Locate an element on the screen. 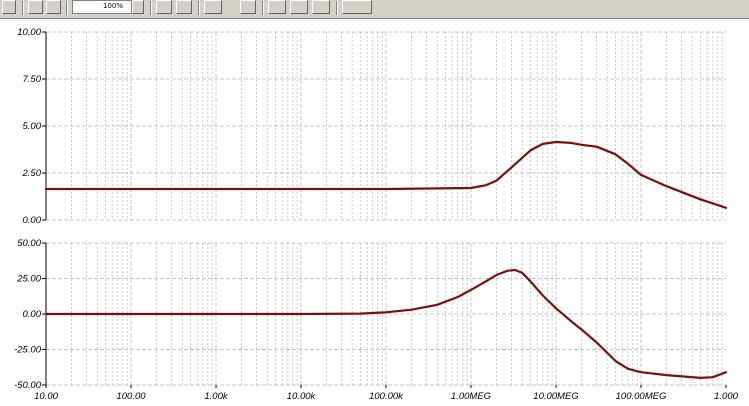 The width and height of the screenshot is (749, 406). x-tick-label: 1.00MEG is located at coordinates (471, 396).